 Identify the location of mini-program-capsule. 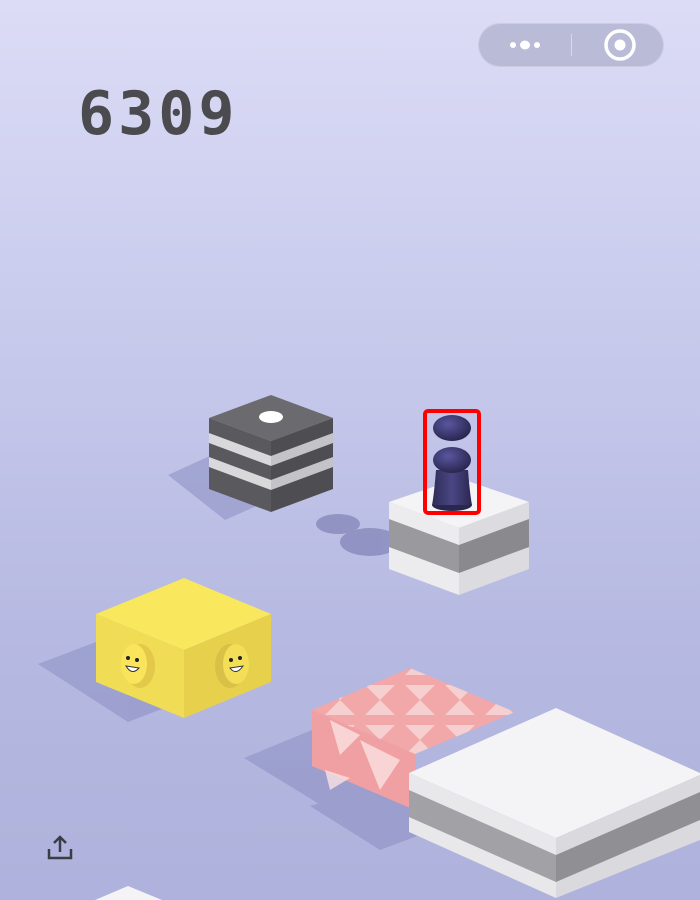
(571, 45).